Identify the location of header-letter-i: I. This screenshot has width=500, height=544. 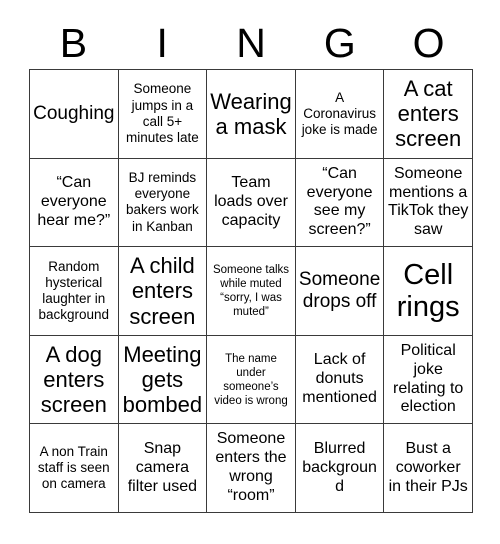
(162, 43).